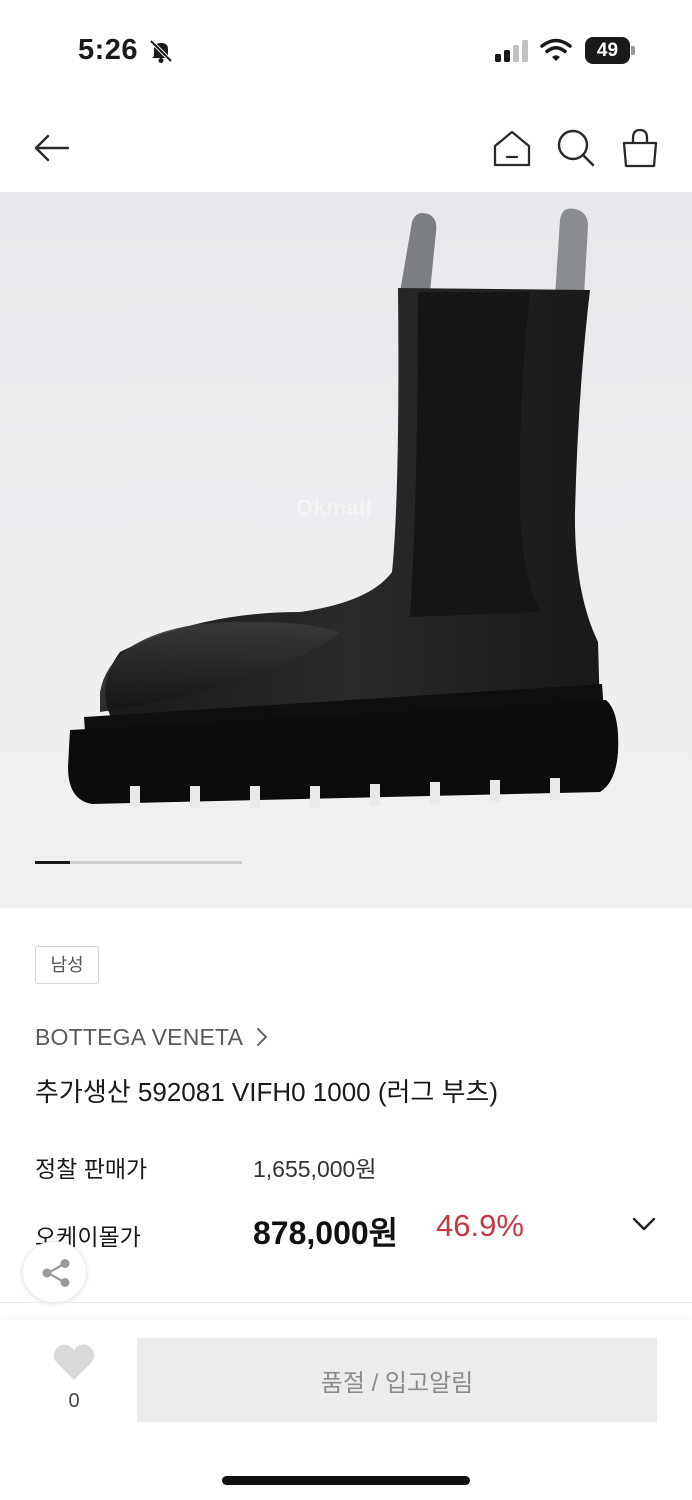 The image size is (692, 1500). What do you see at coordinates (138, 862) in the screenshot?
I see `gallery-progress-track` at bounding box center [138, 862].